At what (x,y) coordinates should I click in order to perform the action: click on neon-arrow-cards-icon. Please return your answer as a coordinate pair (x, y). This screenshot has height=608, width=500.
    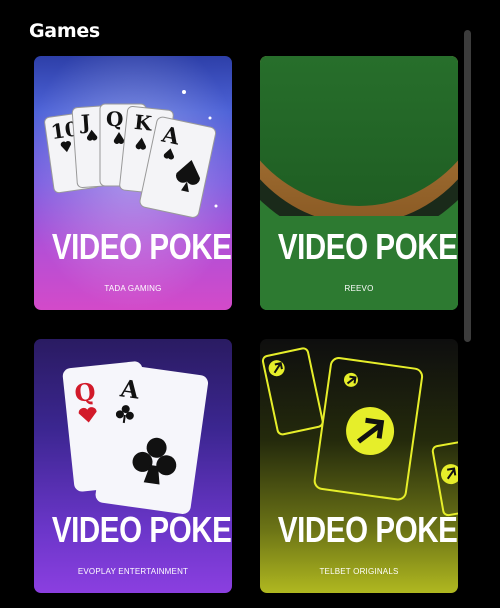
    Looking at the image, I should click on (359, 432).